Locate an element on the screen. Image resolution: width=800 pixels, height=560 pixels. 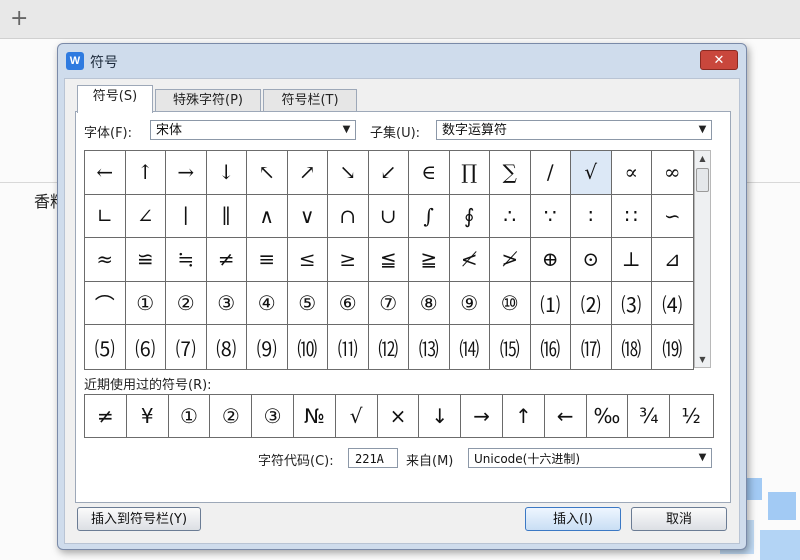
symbol-cell: ≧ is located at coordinates (429, 260).